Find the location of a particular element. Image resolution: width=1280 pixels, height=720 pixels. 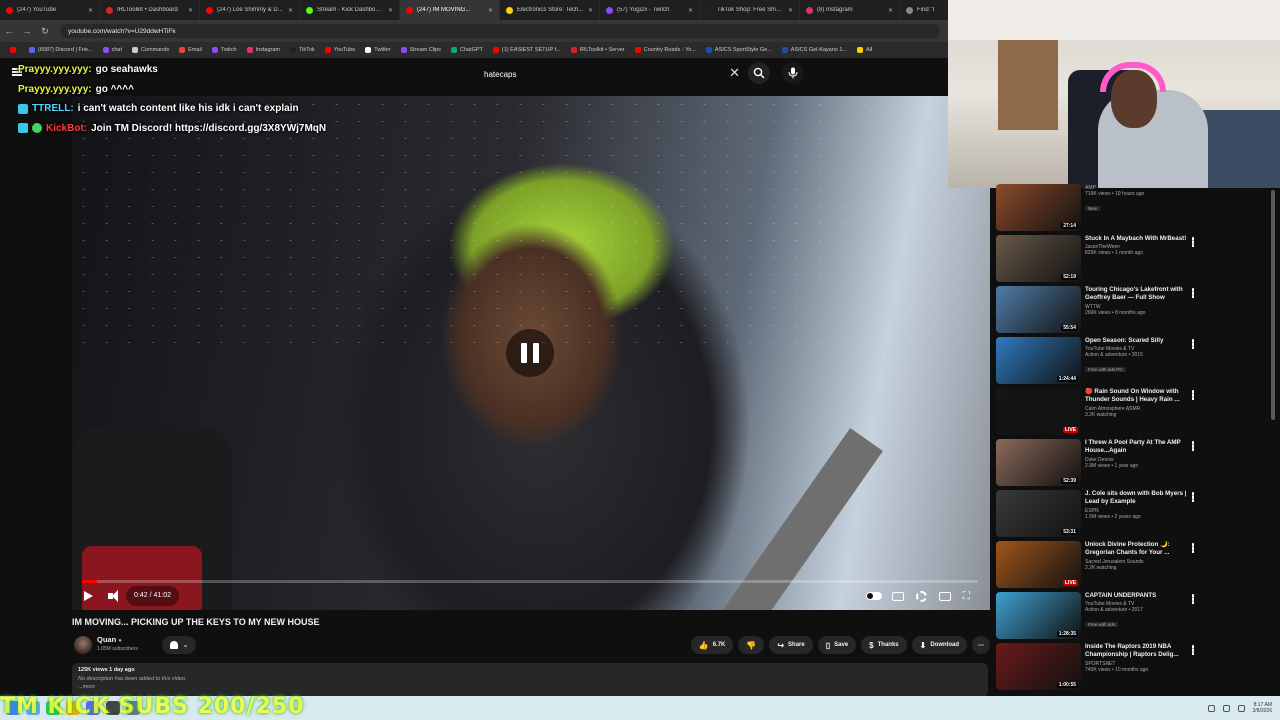

volume-button is located at coordinates (113, 596).